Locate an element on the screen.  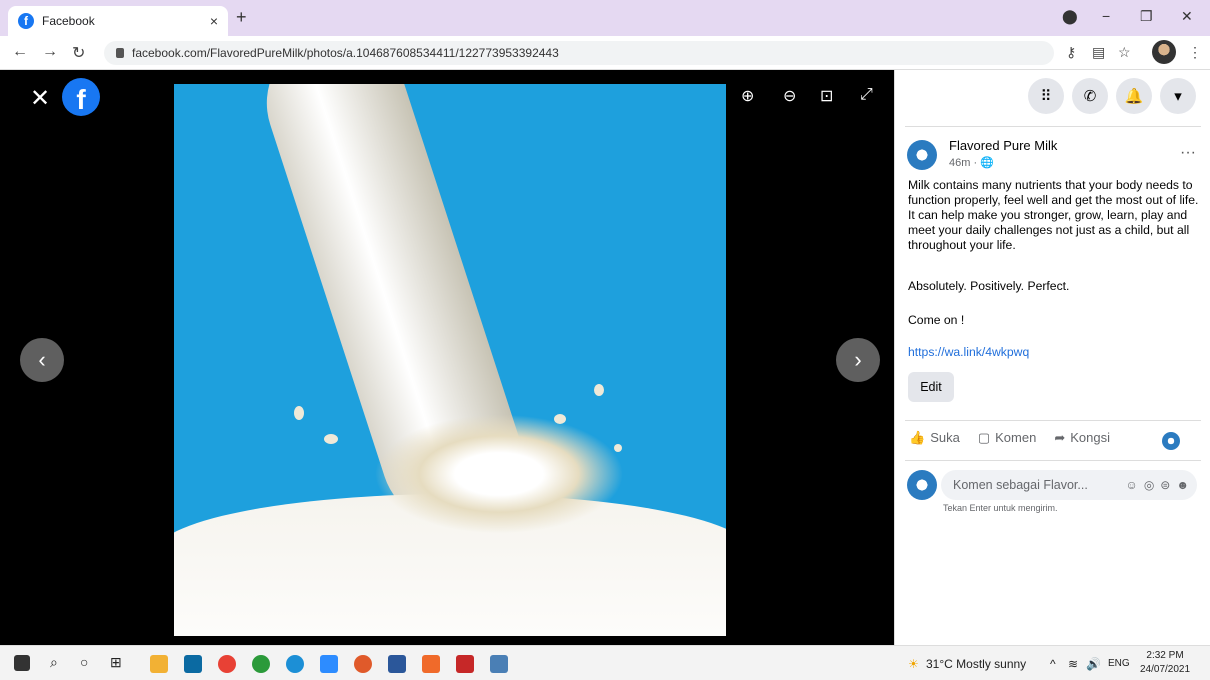
zoom-in-icon: ⊕ is located at coordinates (747, 96).